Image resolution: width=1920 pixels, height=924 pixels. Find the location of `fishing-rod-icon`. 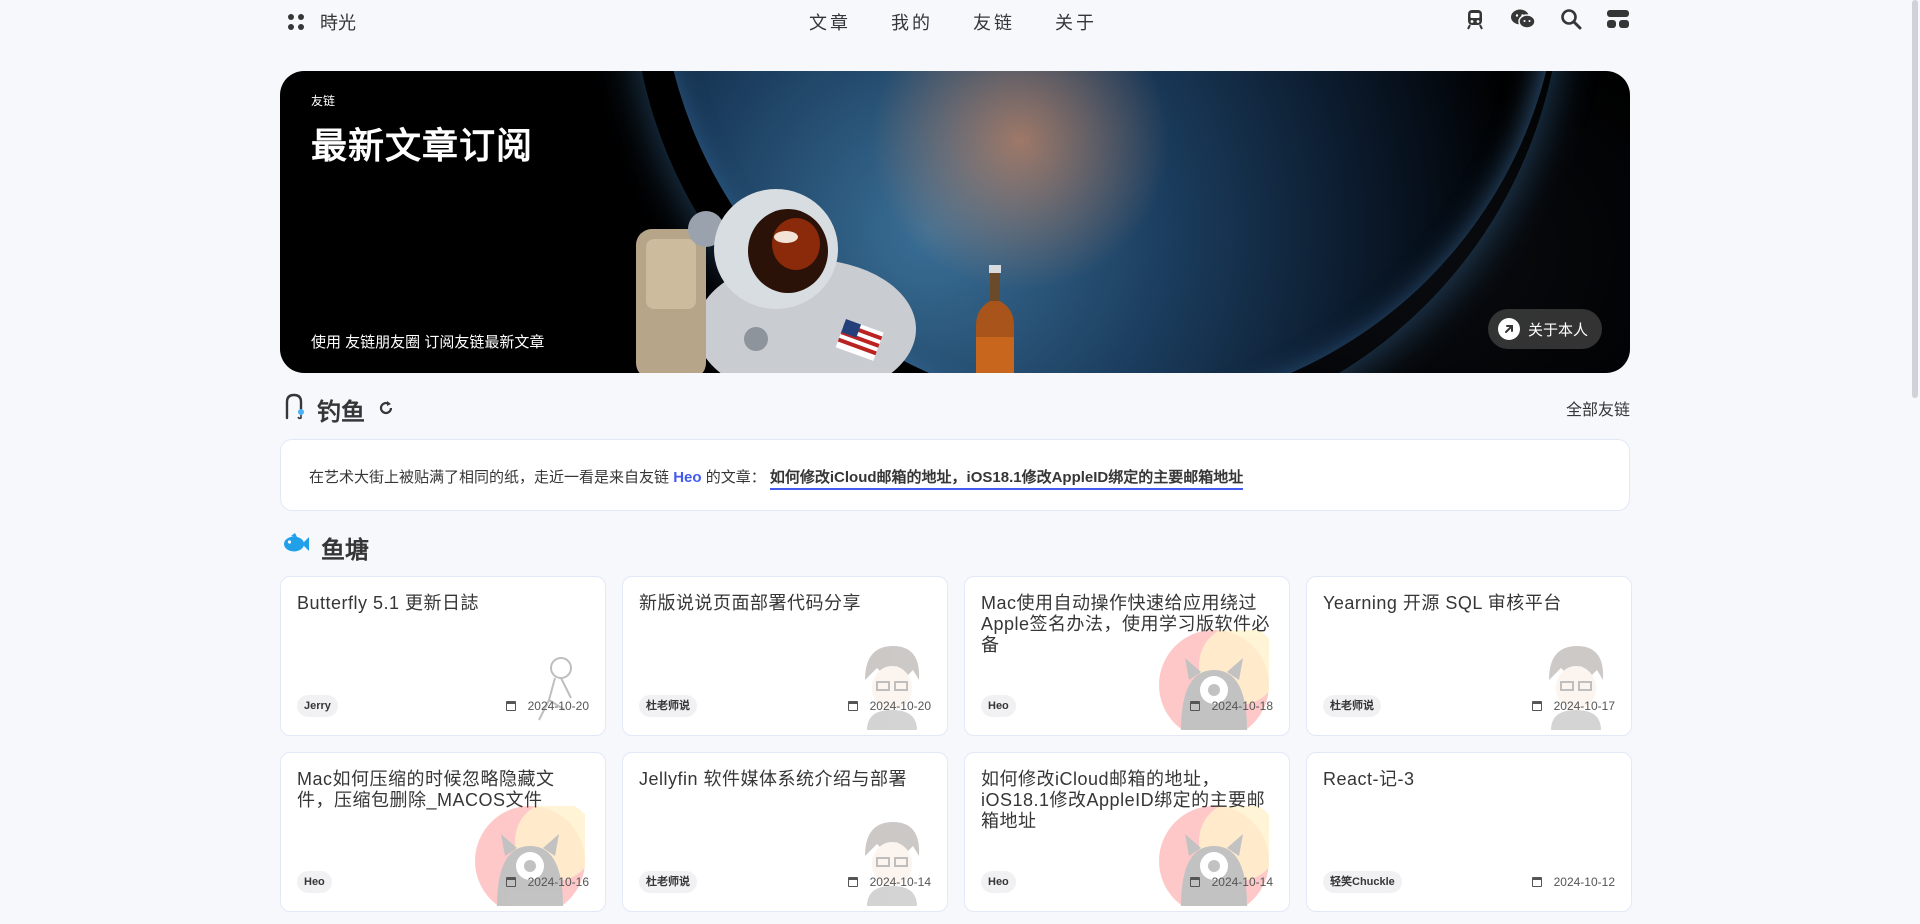

fishing-rod-icon is located at coordinates (294, 409).